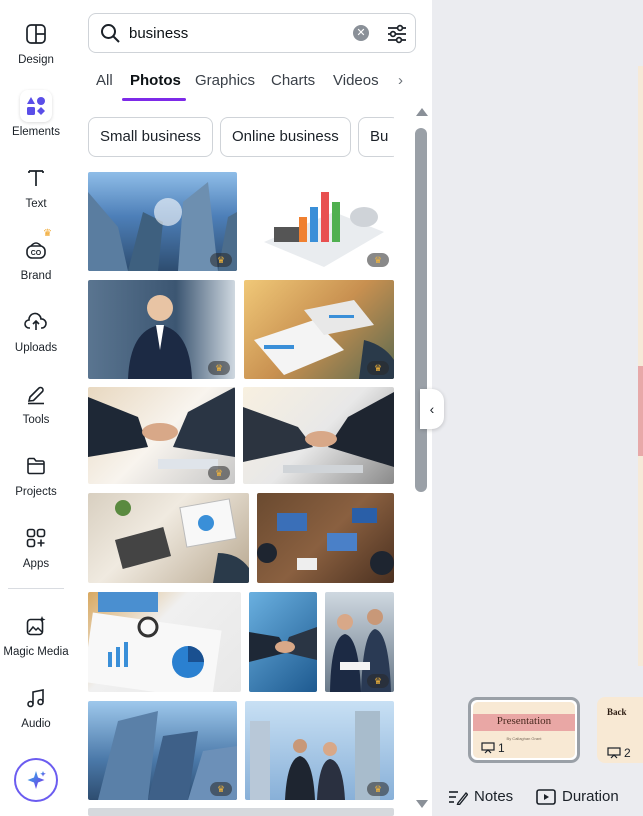  I want to click on page-number: 2, so click(619, 753).